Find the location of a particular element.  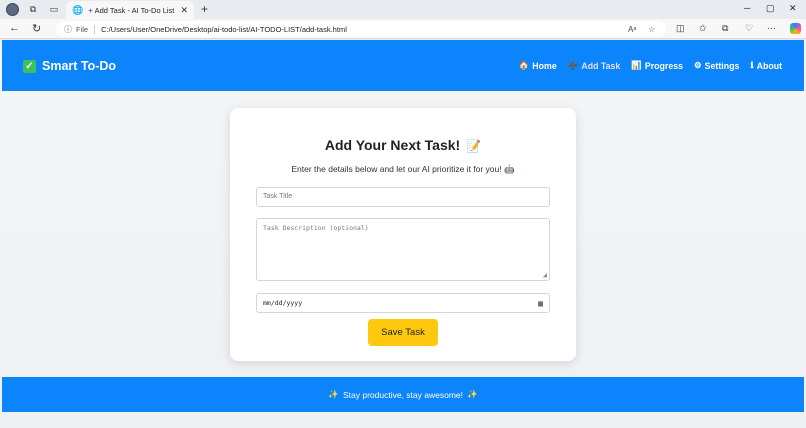

new-tab-icon: + is located at coordinates (204, 9).